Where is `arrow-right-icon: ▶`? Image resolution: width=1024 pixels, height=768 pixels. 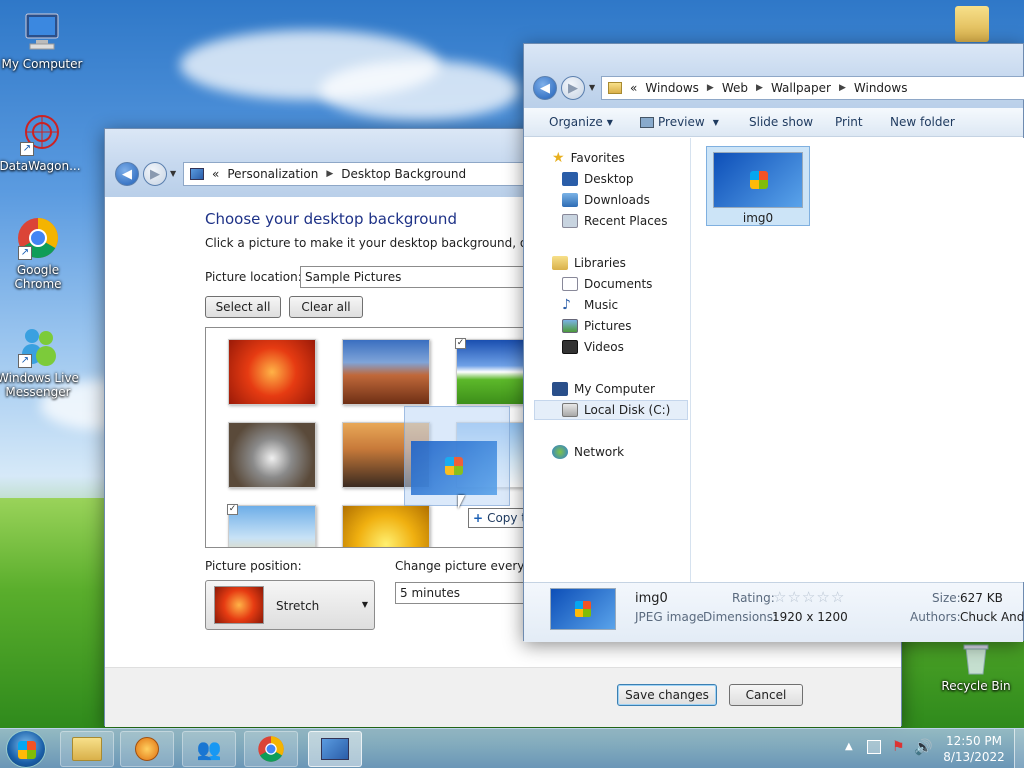
arrow-right-icon: ▶ is located at coordinates (573, 88).